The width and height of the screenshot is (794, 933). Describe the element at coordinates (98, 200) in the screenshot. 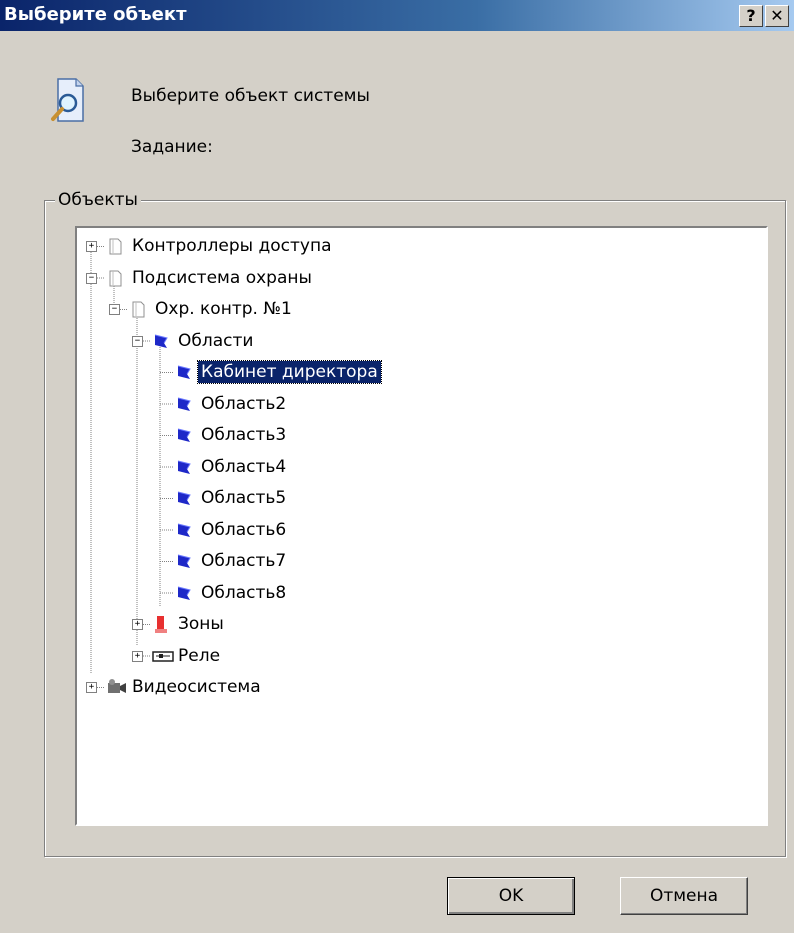

I see `objects-legend: Объекты` at that location.